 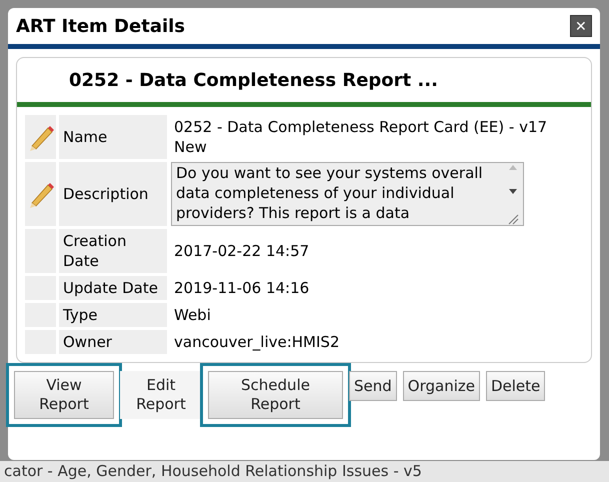 I want to click on field-value: 2017-02-22 14:57, so click(x=241, y=251).